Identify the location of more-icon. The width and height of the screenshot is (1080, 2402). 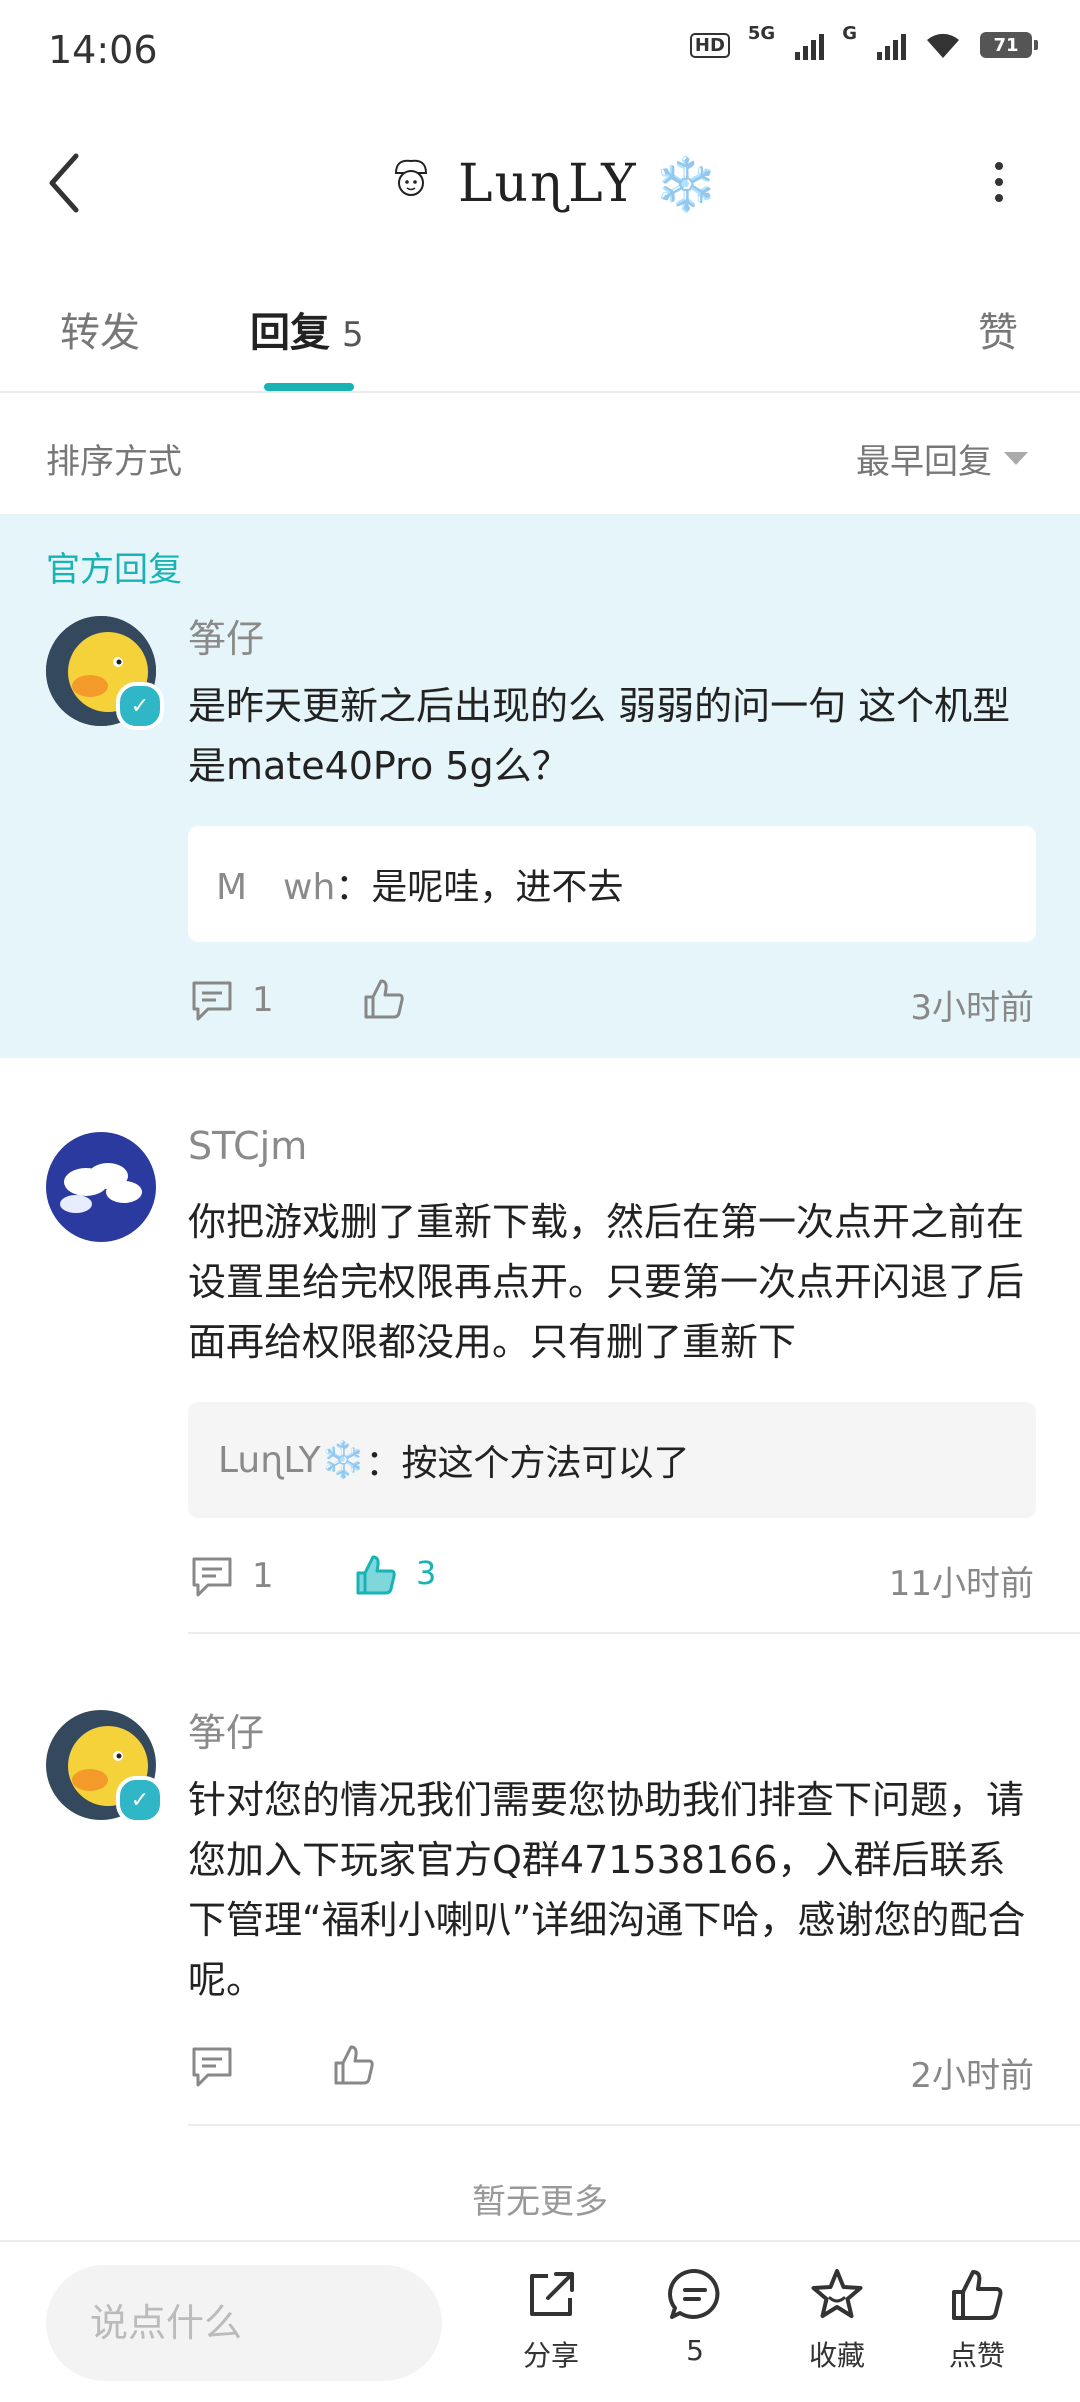
(999, 182).